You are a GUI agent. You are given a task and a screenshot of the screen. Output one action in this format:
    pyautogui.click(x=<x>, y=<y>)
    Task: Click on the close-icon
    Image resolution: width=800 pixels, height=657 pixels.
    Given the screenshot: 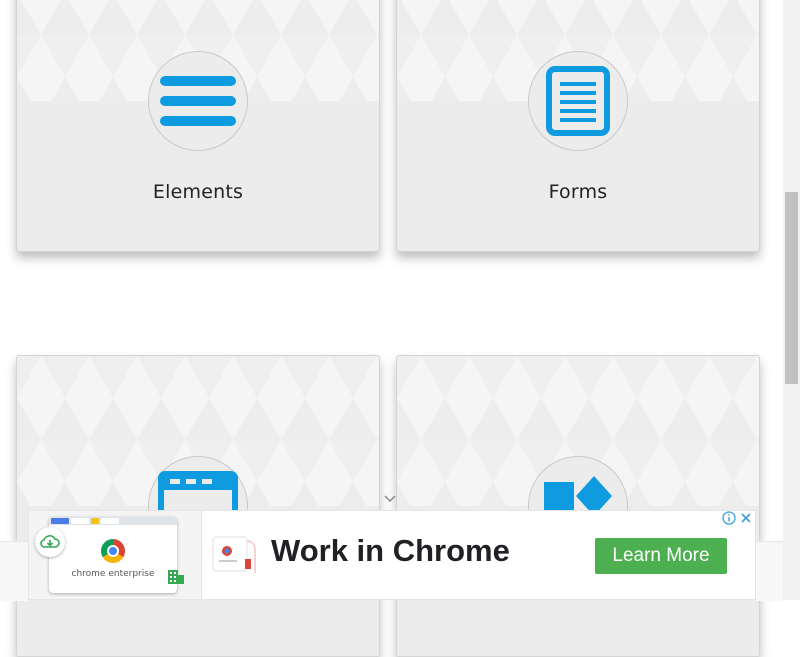 What is the action you would take?
    pyautogui.click(x=746, y=518)
    